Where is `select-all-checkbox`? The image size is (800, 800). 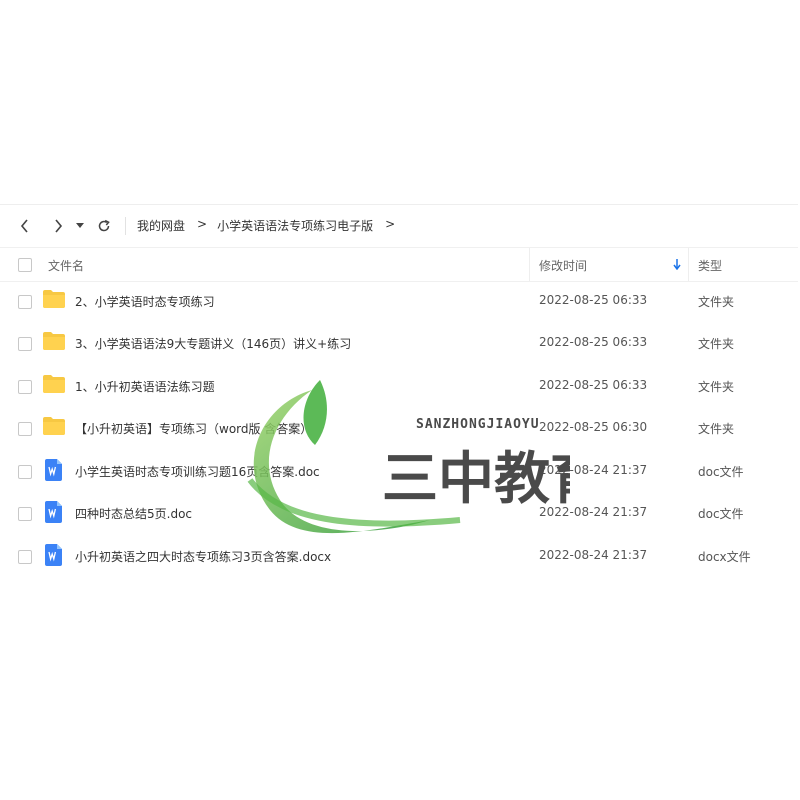
select-all-checkbox is located at coordinates (25, 265).